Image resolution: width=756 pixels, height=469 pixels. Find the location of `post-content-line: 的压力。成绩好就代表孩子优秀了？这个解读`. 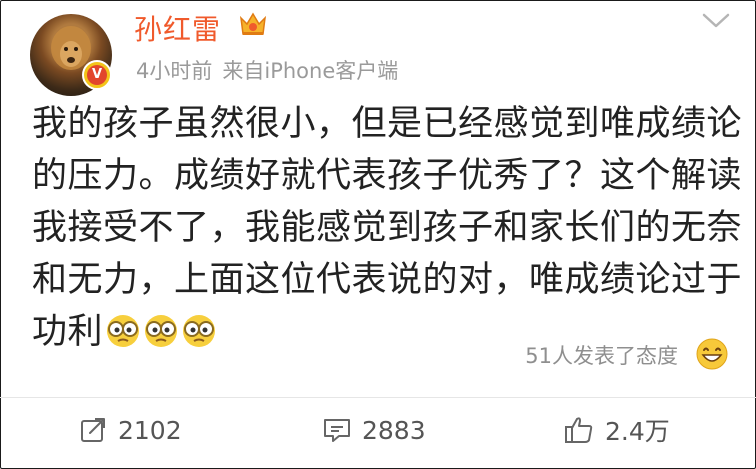

post-content-line: 的压力。成绩好就代表孩子优秀了？这个解读 is located at coordinates (387, 176).